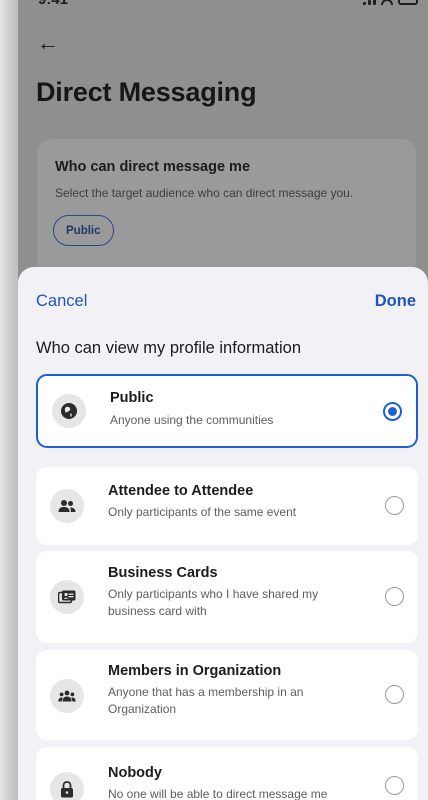 This screenshot has height=800, width=428. I want to click on option-public: Public Anyone using the communities, so click(227, 411).